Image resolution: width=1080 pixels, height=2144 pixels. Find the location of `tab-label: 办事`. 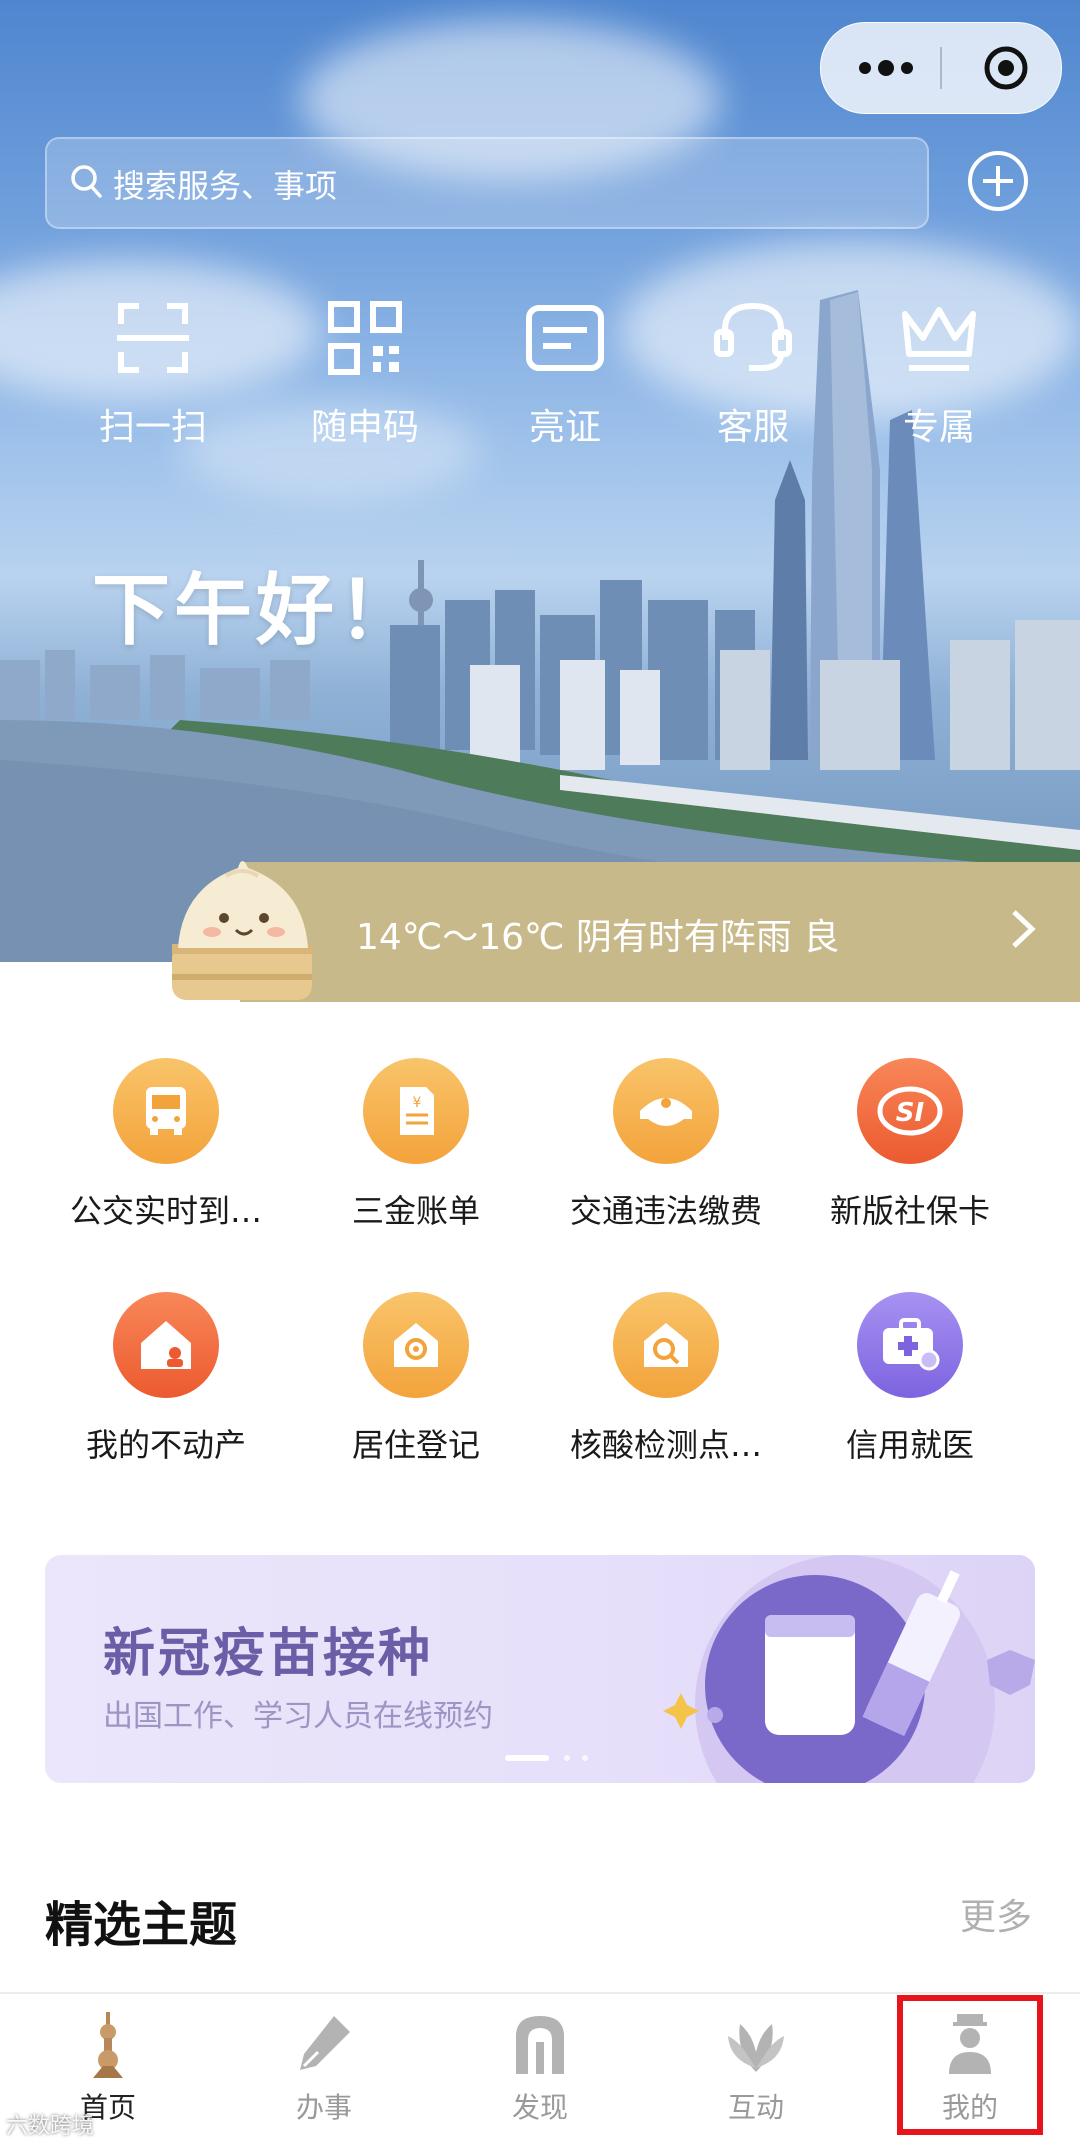

tab-label: 办事 is located at coordinates (323, 2107).